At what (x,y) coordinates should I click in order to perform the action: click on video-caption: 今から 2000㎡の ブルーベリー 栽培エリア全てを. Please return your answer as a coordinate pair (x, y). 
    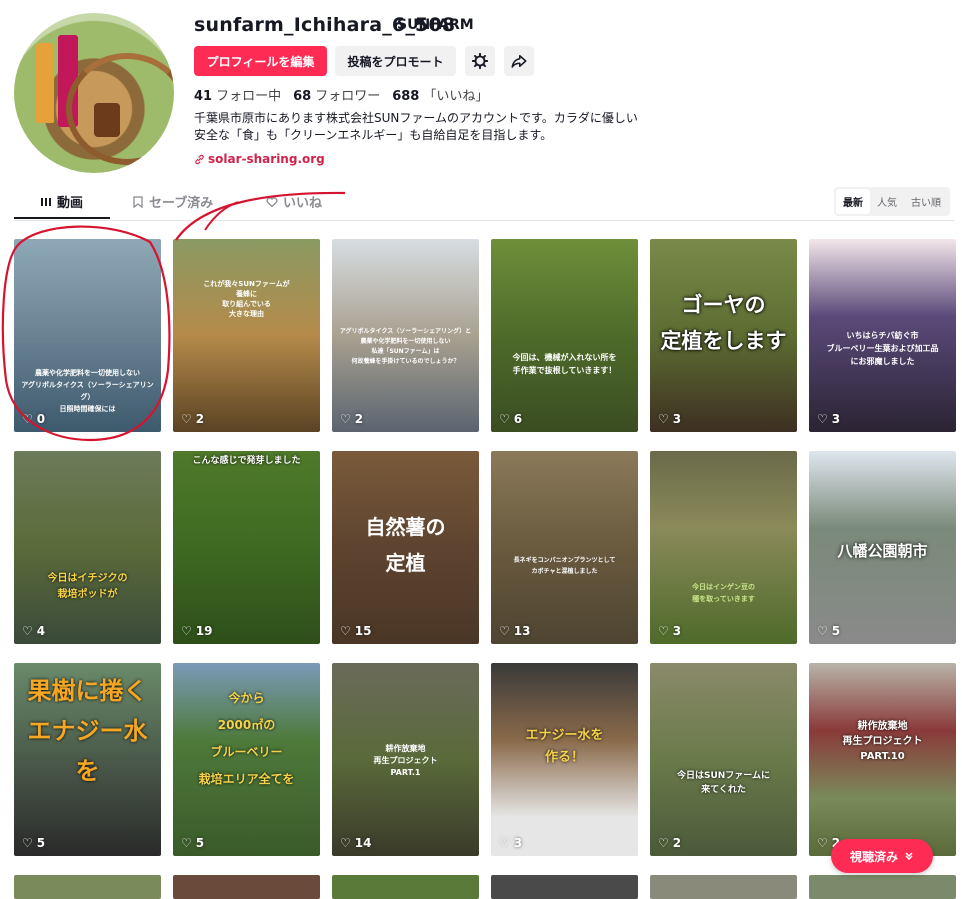
    Looking at the image, I should click on (246, 738).